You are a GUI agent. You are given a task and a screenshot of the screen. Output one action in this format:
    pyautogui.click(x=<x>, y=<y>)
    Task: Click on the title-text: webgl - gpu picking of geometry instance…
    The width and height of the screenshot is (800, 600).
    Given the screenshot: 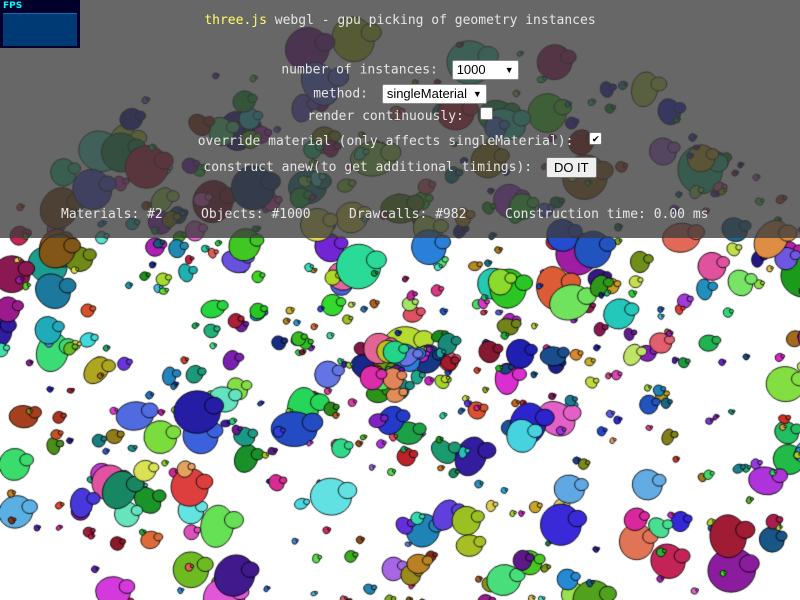 What is the action you would take?
    pyautogui.click(x=431, y=20)
    